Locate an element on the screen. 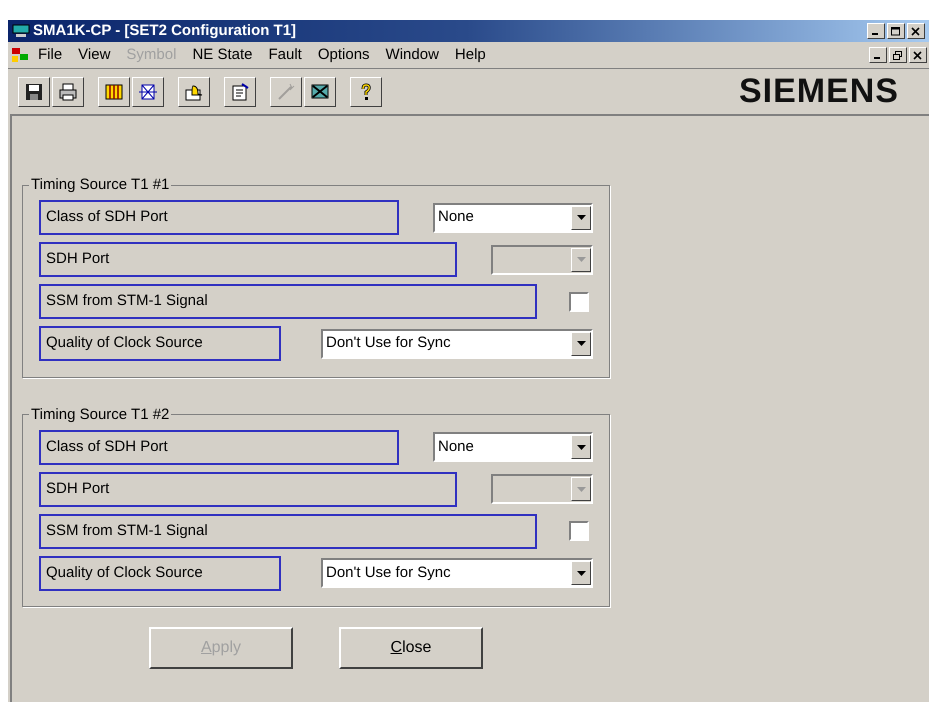 The height and width of the screenshot is (702, 929). cross-box-icon is located at coordinates (148, 91).